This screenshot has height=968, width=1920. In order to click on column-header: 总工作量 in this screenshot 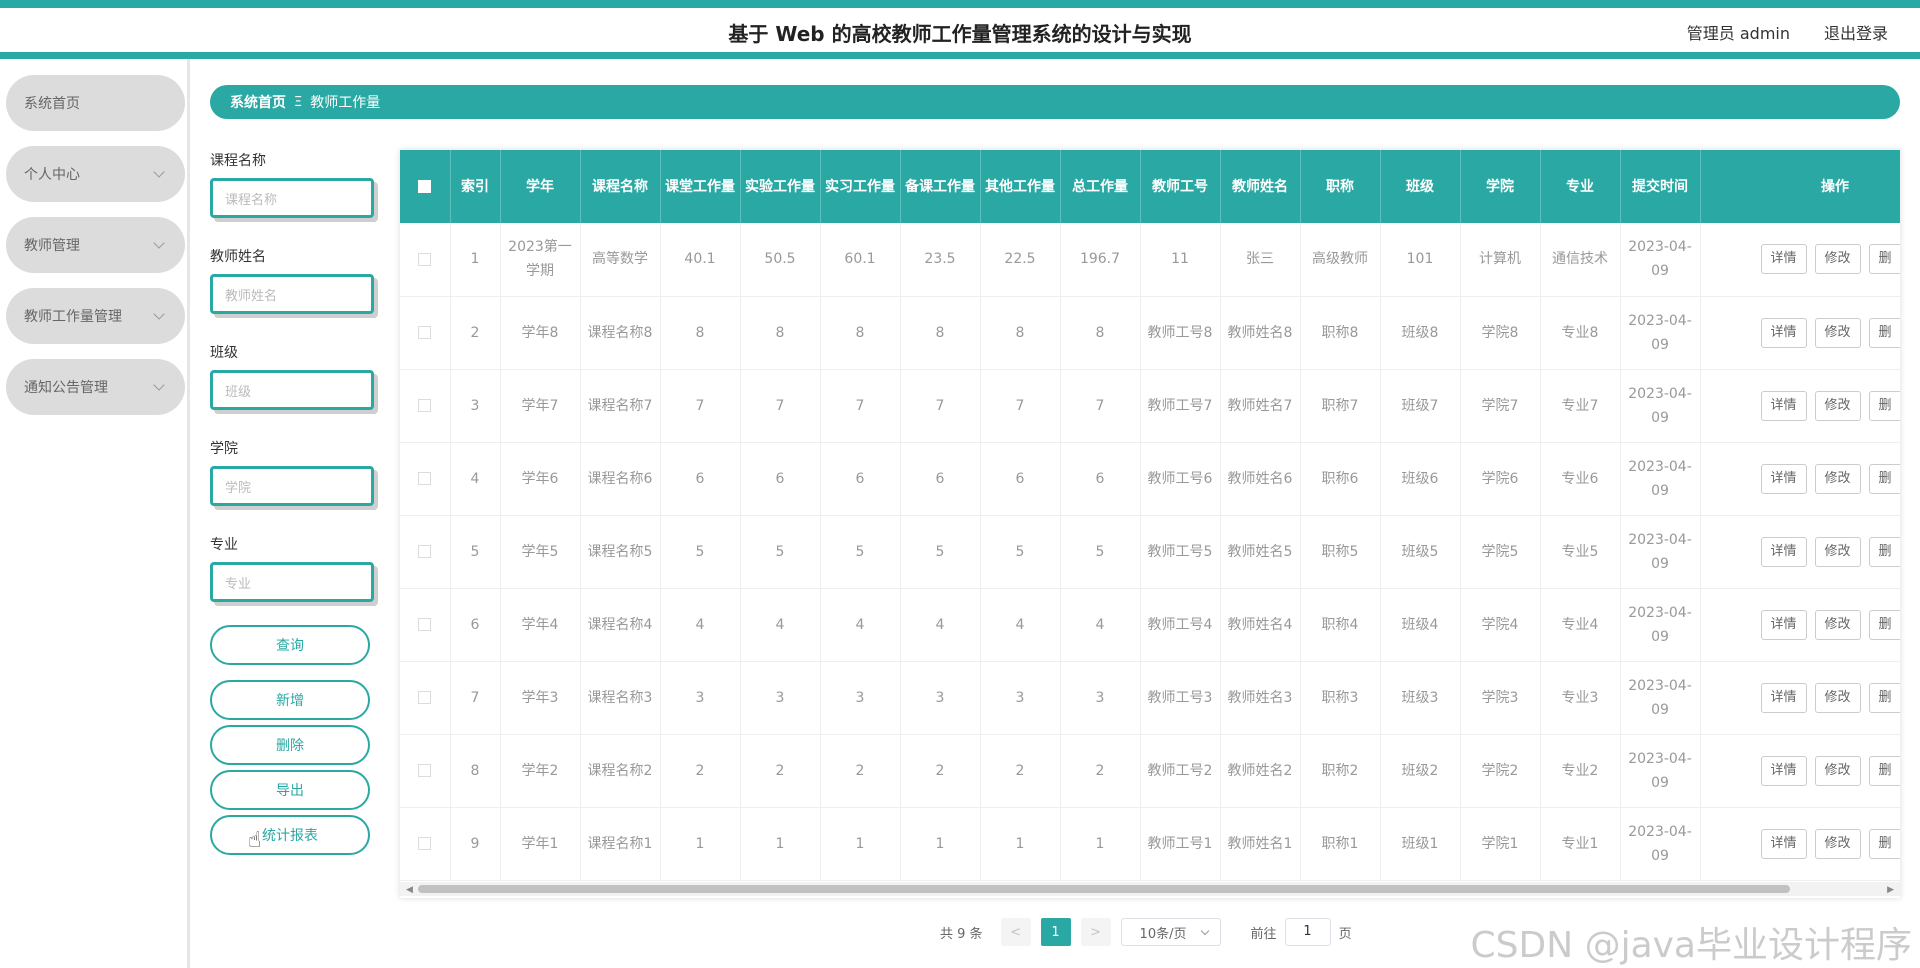, I will do `click(1100, 186)`.